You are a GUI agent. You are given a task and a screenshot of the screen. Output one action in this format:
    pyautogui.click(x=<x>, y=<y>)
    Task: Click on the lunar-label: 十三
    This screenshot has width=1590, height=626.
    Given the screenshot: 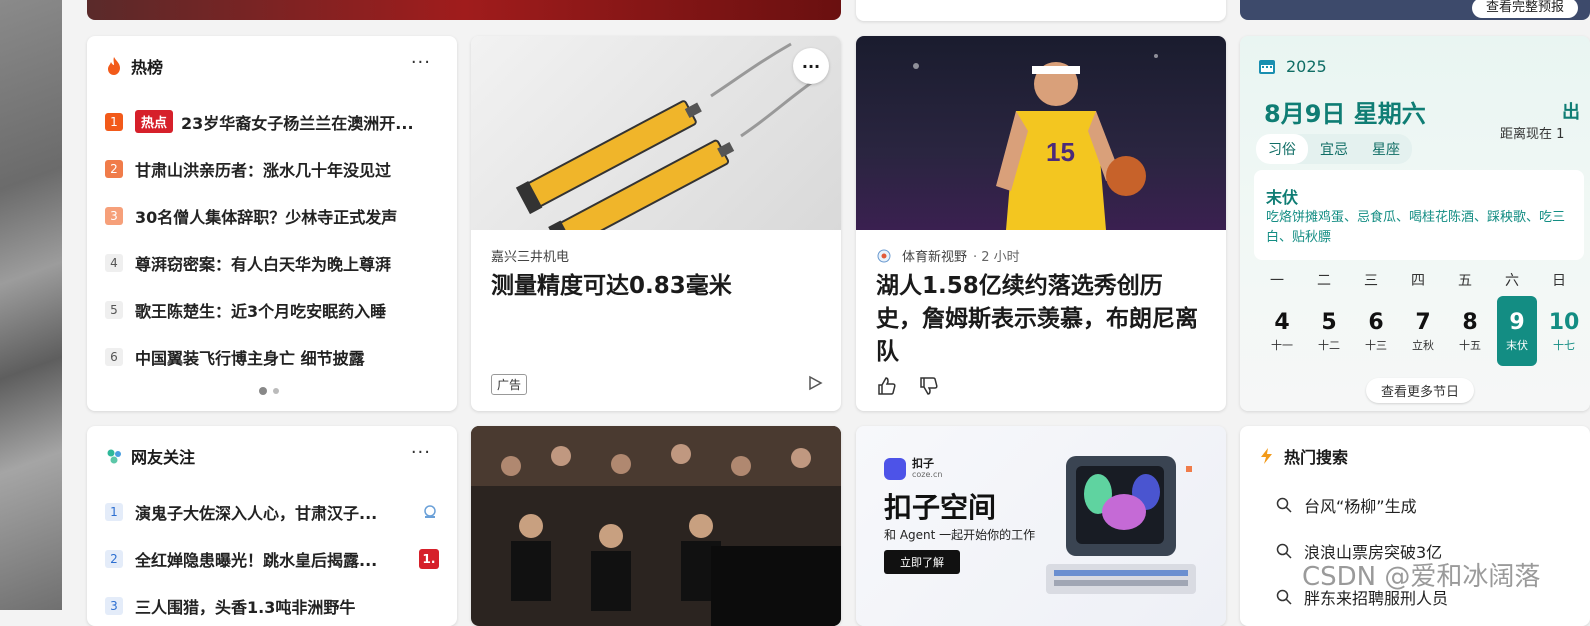 What is the action you would take?
    pyautogui.click(x=1376, y=345)
    